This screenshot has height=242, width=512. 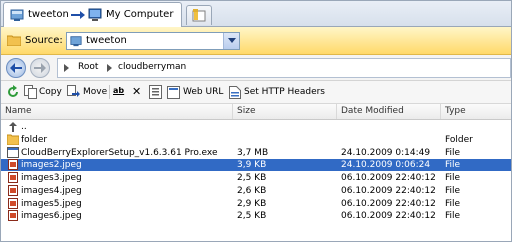 I want to click on rename-button: ab, so click(x=119, y=92).